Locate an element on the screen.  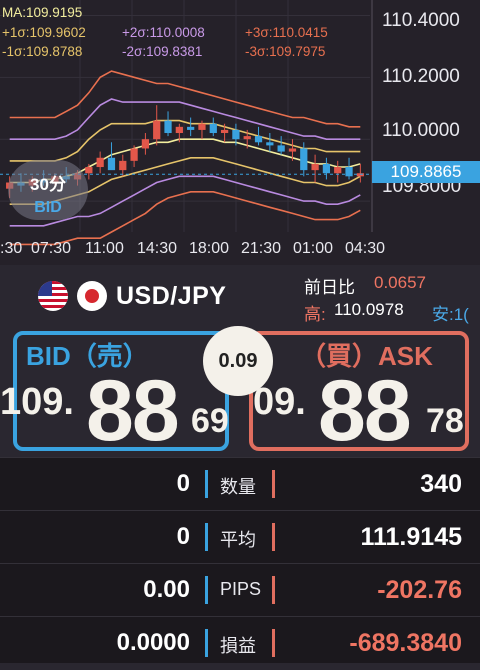
time-axis-label: 18:00 is located at coordinates (209, 248).